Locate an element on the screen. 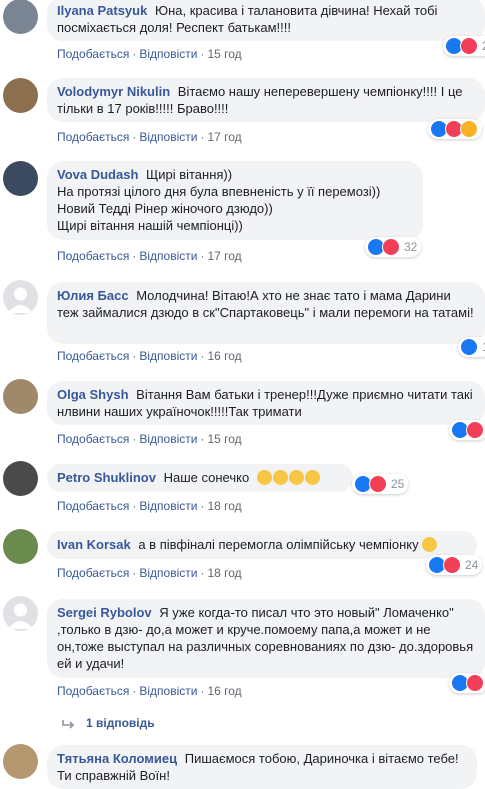 The height and width of the screenshot is (789, 485). comment-text: Наше сонечко is located at coordinates (206, 477).